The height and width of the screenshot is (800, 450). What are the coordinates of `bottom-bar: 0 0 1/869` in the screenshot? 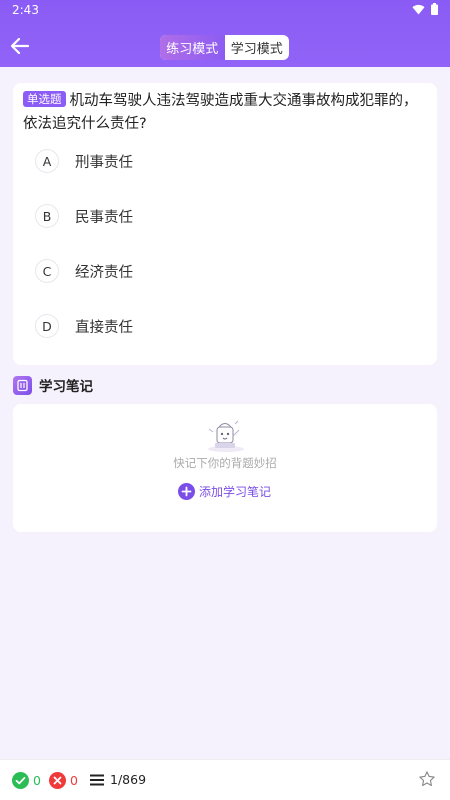 It's located at (225, 779).